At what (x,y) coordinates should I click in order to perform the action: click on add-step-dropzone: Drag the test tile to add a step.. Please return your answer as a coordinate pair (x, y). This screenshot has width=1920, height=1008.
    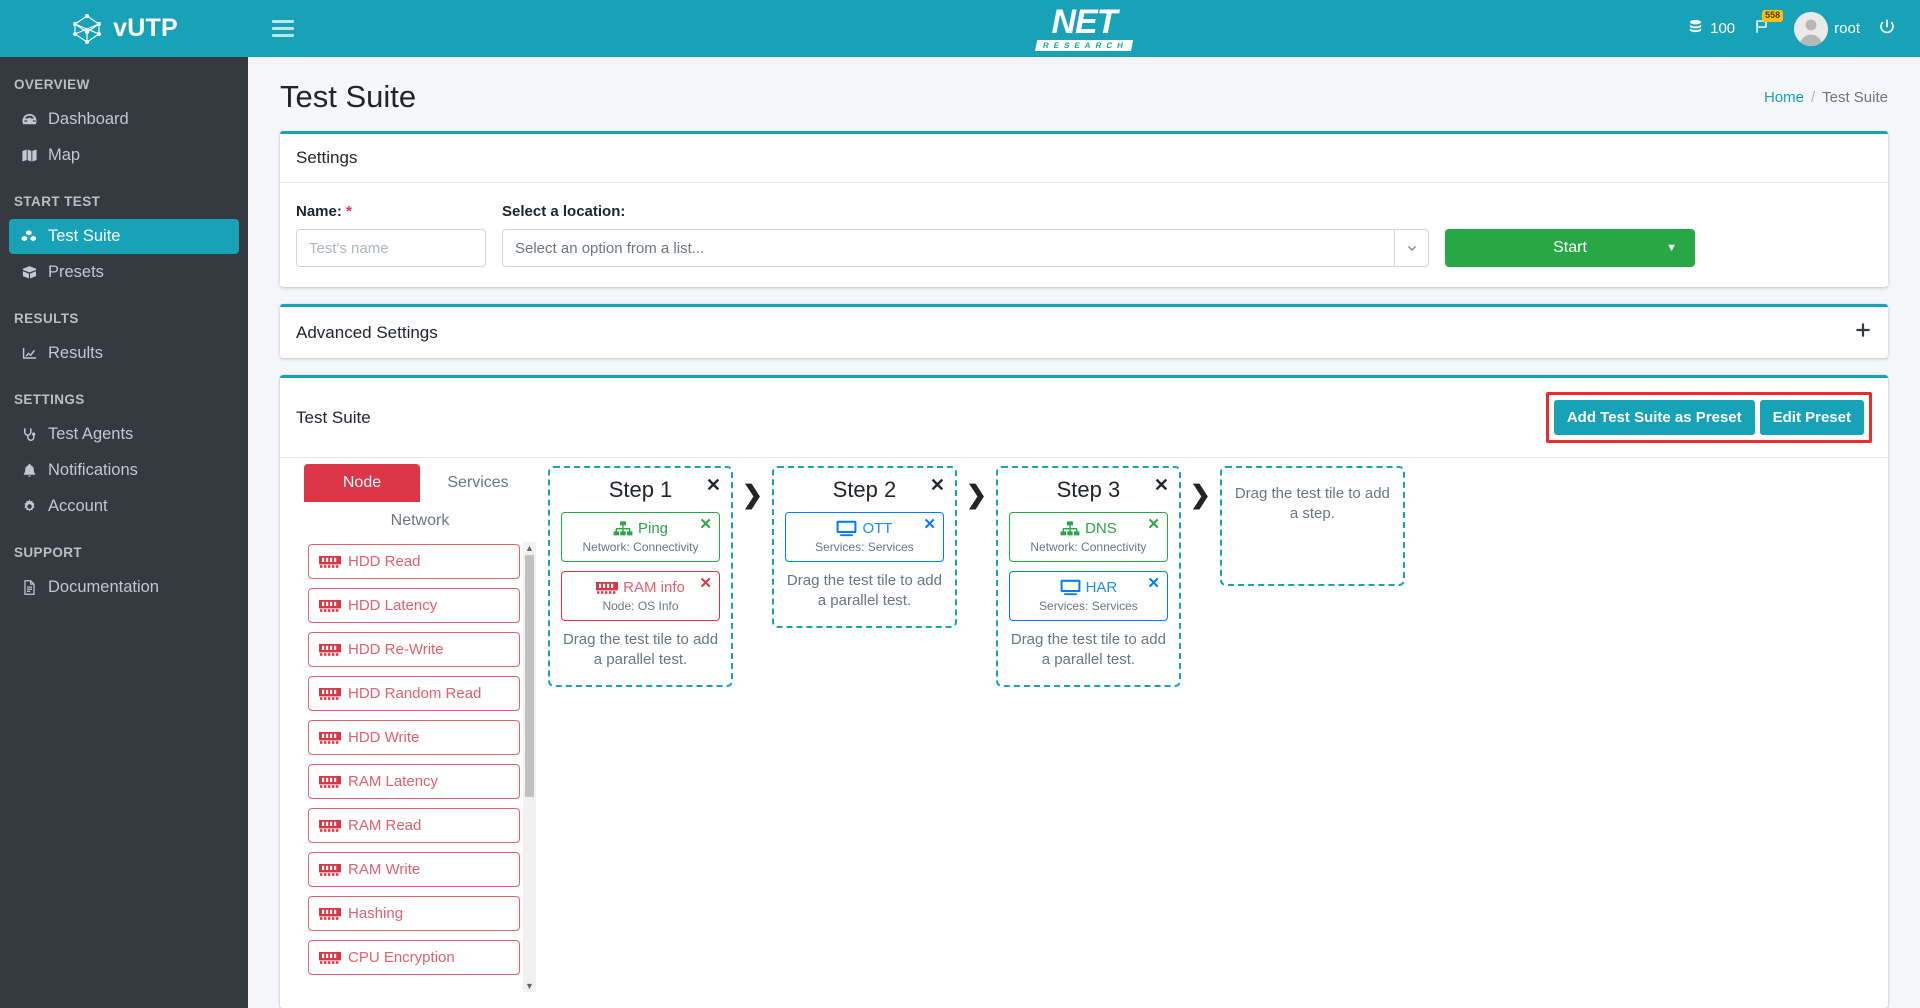
    Looking at the image, I should click on (1312, 526).